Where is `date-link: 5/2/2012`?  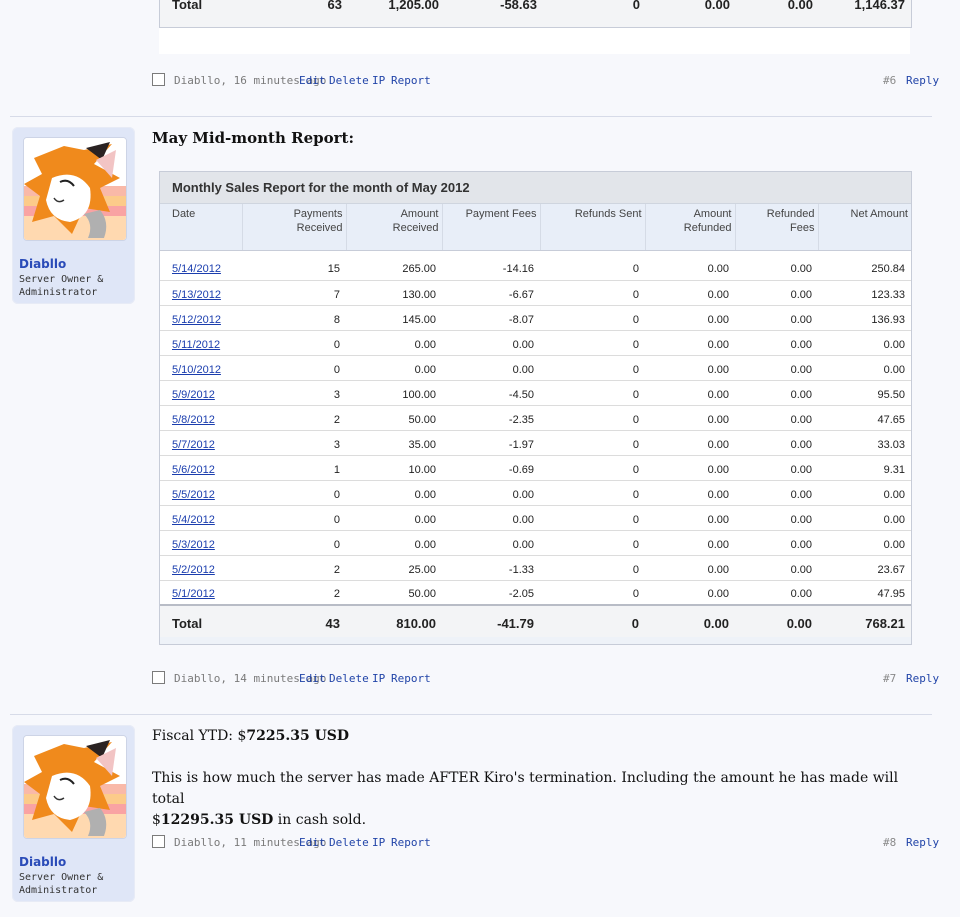
date-link: 5/2/2012 is located at coordinates (193, 570).